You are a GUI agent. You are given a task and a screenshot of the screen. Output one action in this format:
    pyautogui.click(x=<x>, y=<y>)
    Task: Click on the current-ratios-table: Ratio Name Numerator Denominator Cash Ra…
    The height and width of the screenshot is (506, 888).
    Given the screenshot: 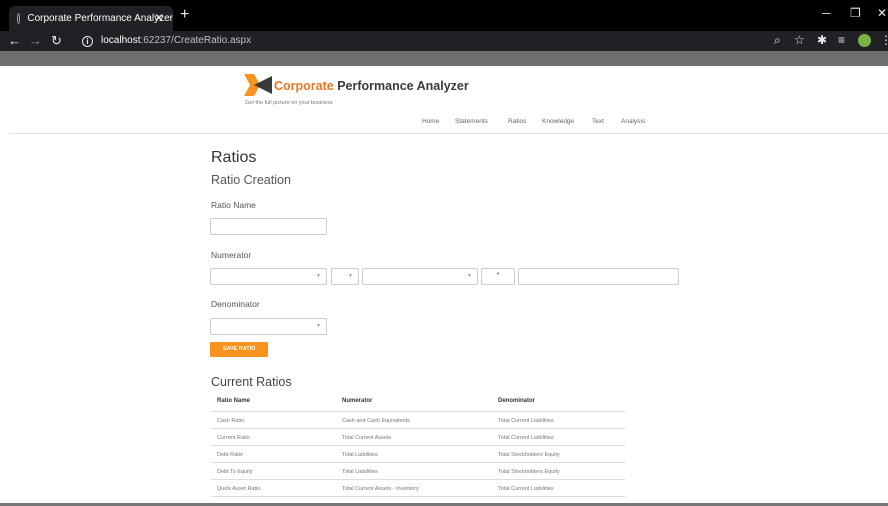 What is the action you would take?
    pyautogui.click(x=418, y=445)
    